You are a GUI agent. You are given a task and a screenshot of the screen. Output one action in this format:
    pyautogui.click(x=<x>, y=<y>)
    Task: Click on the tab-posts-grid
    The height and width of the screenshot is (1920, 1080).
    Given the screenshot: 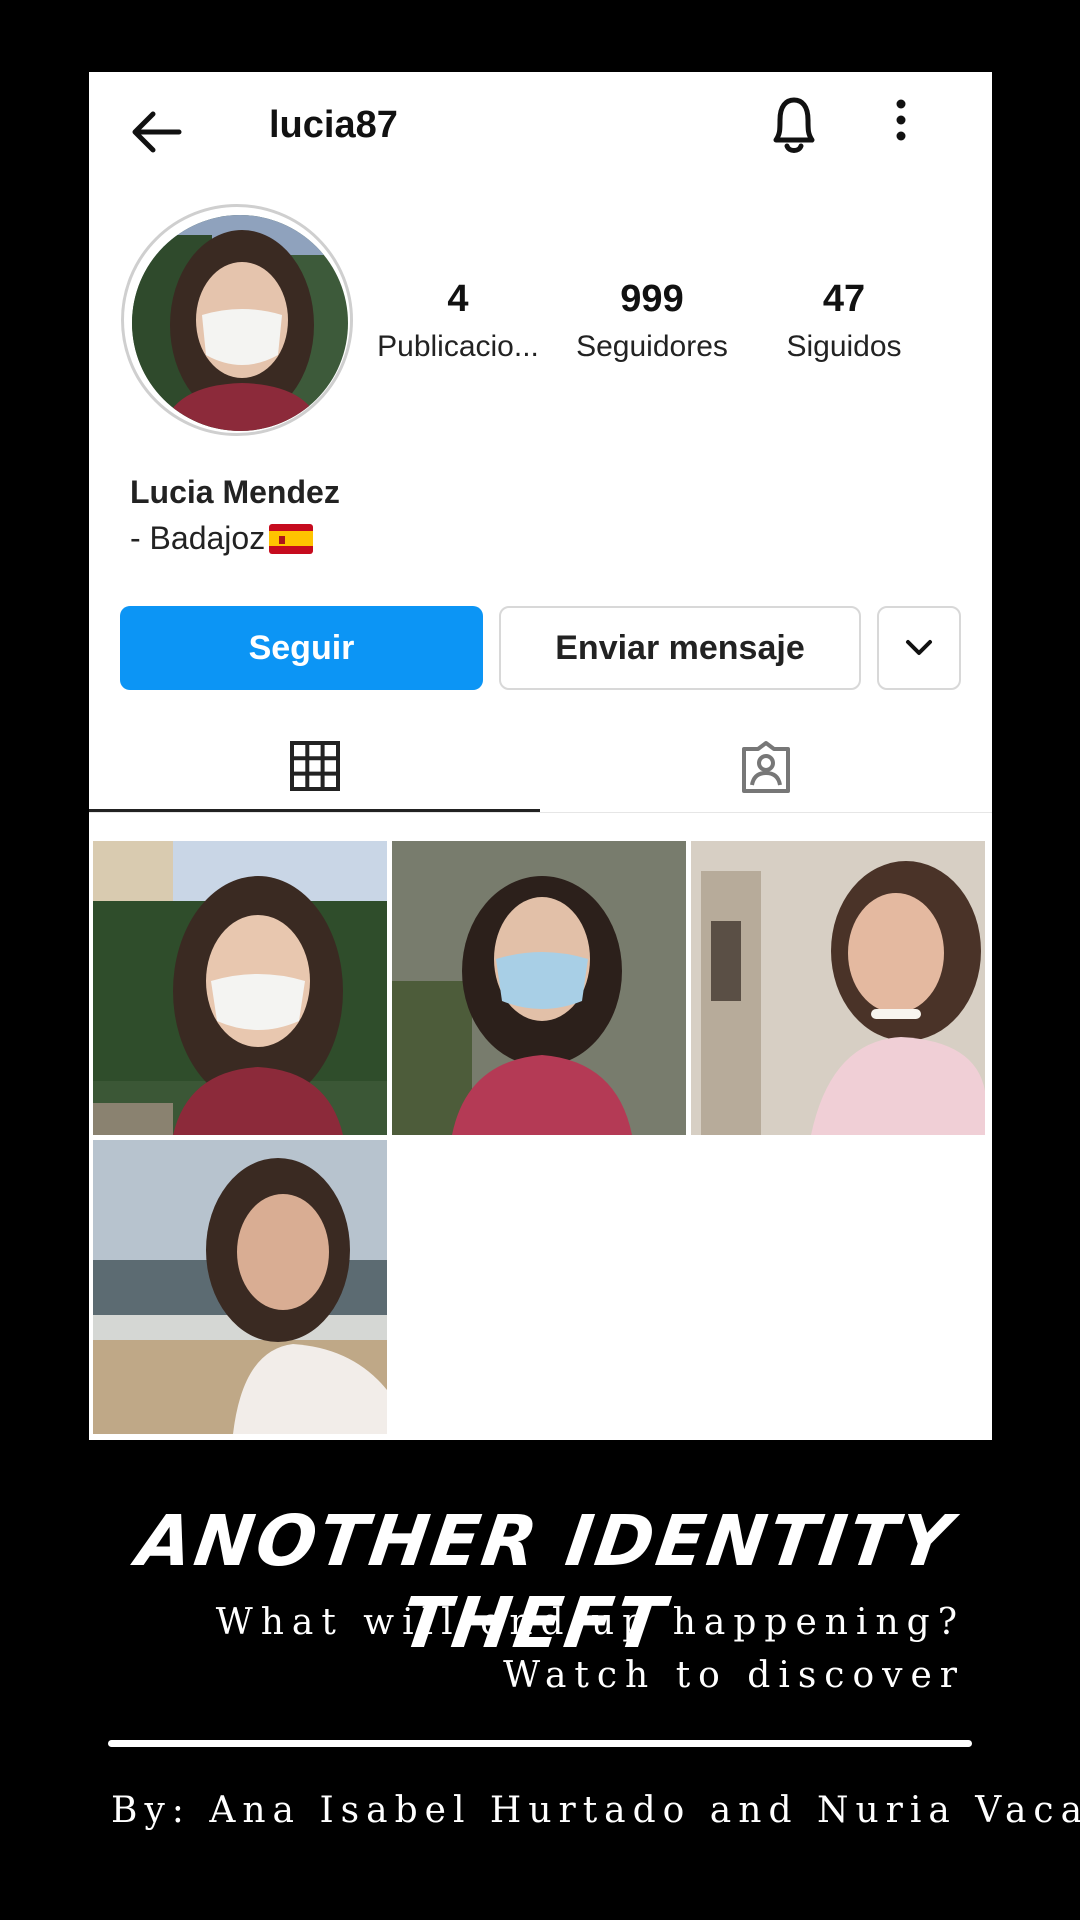 What is the action you would take?
    pyautogui.click(x=314, y=767)
    